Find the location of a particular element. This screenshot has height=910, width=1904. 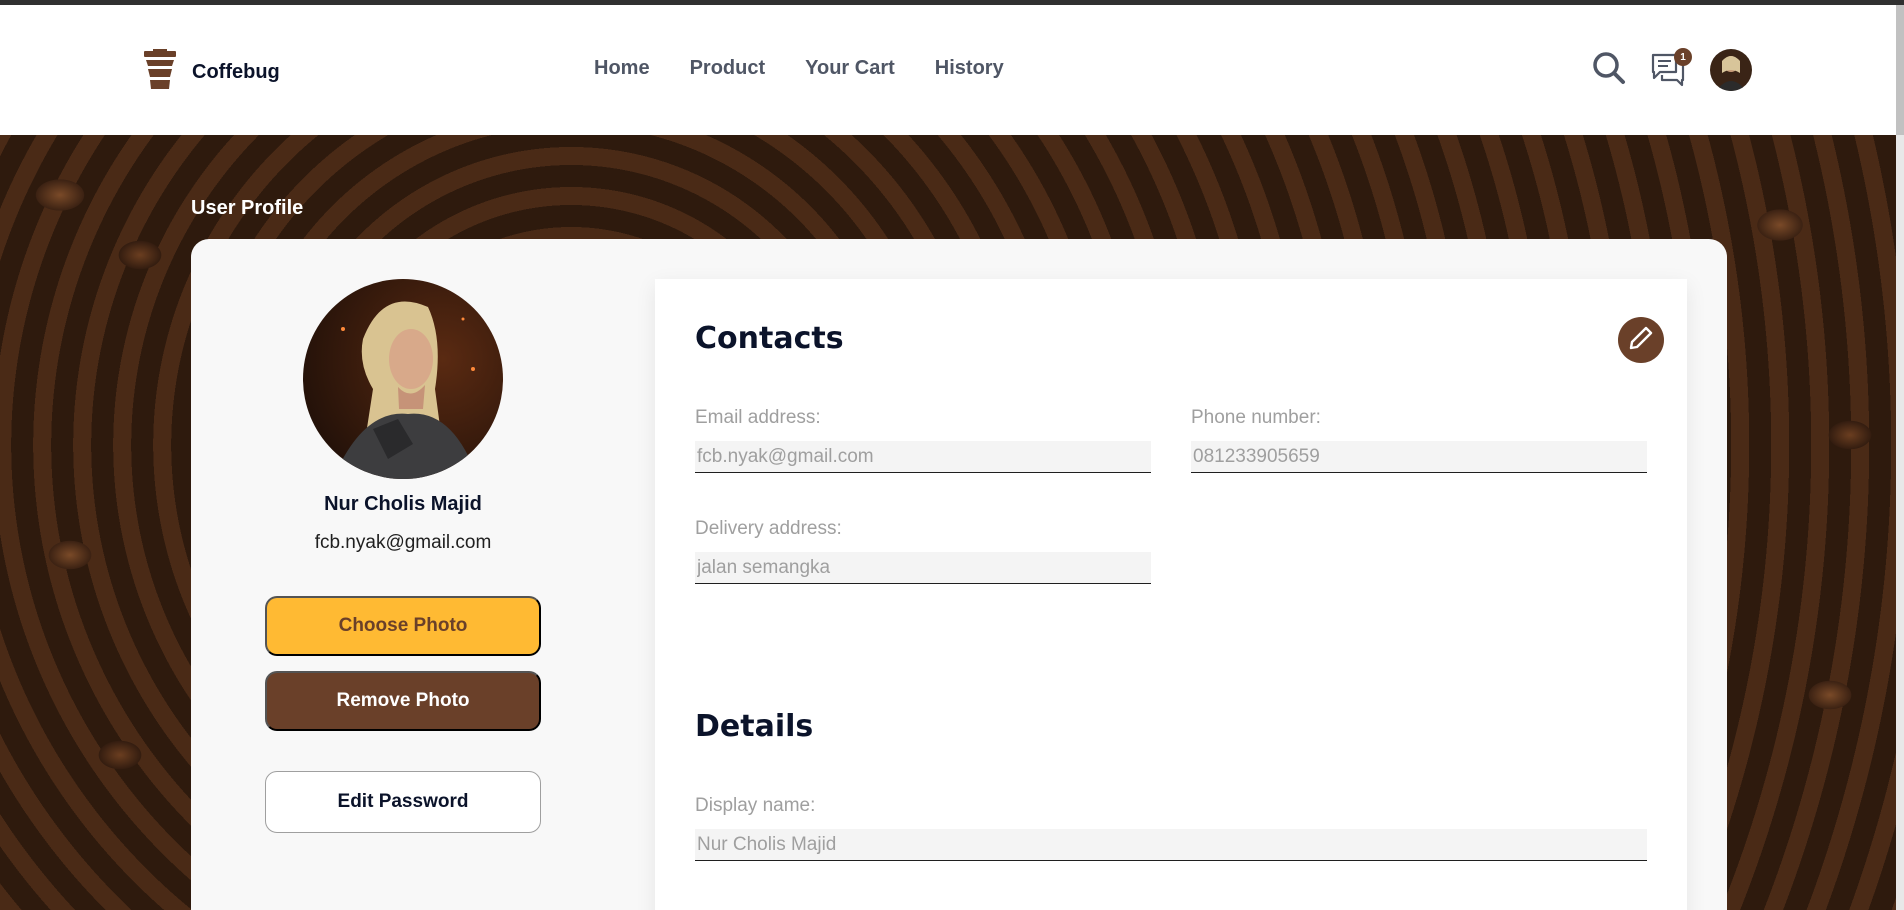

profile-avatar is located at coordinates (403, 379).